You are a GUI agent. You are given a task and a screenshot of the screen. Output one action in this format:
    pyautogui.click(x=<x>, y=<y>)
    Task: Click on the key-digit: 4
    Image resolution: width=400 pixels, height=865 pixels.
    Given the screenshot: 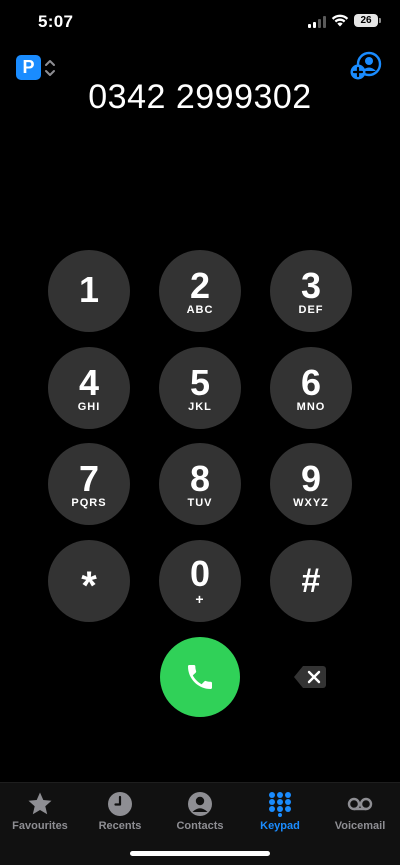 What is the action you would take?
    pyautogui.click(x=89, y=382)
    